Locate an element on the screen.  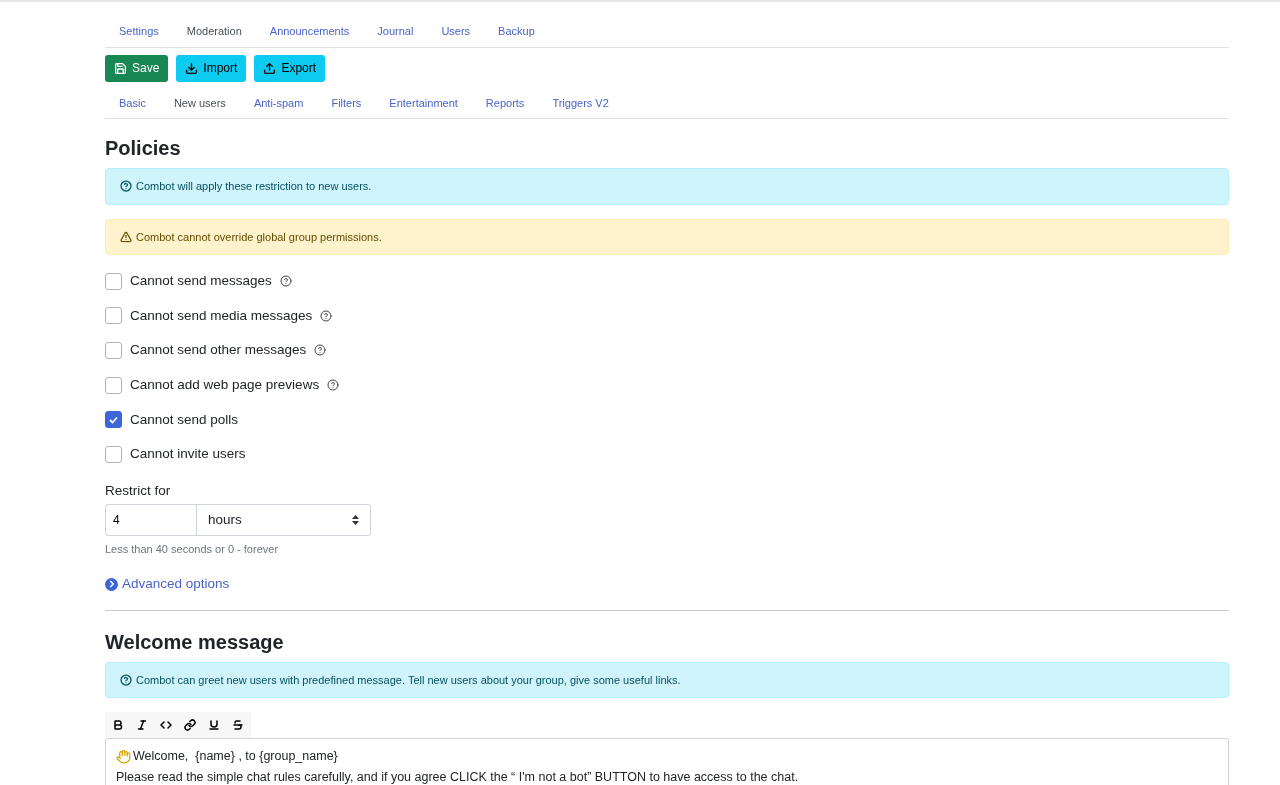
link-icon is located at coordinates (190, 725).